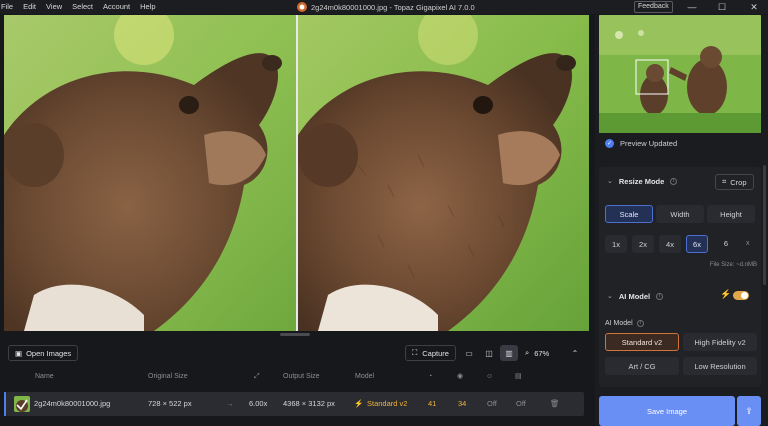 The image size is (768, 426). I want to click on capture-label: Capture, so click(435, 353).